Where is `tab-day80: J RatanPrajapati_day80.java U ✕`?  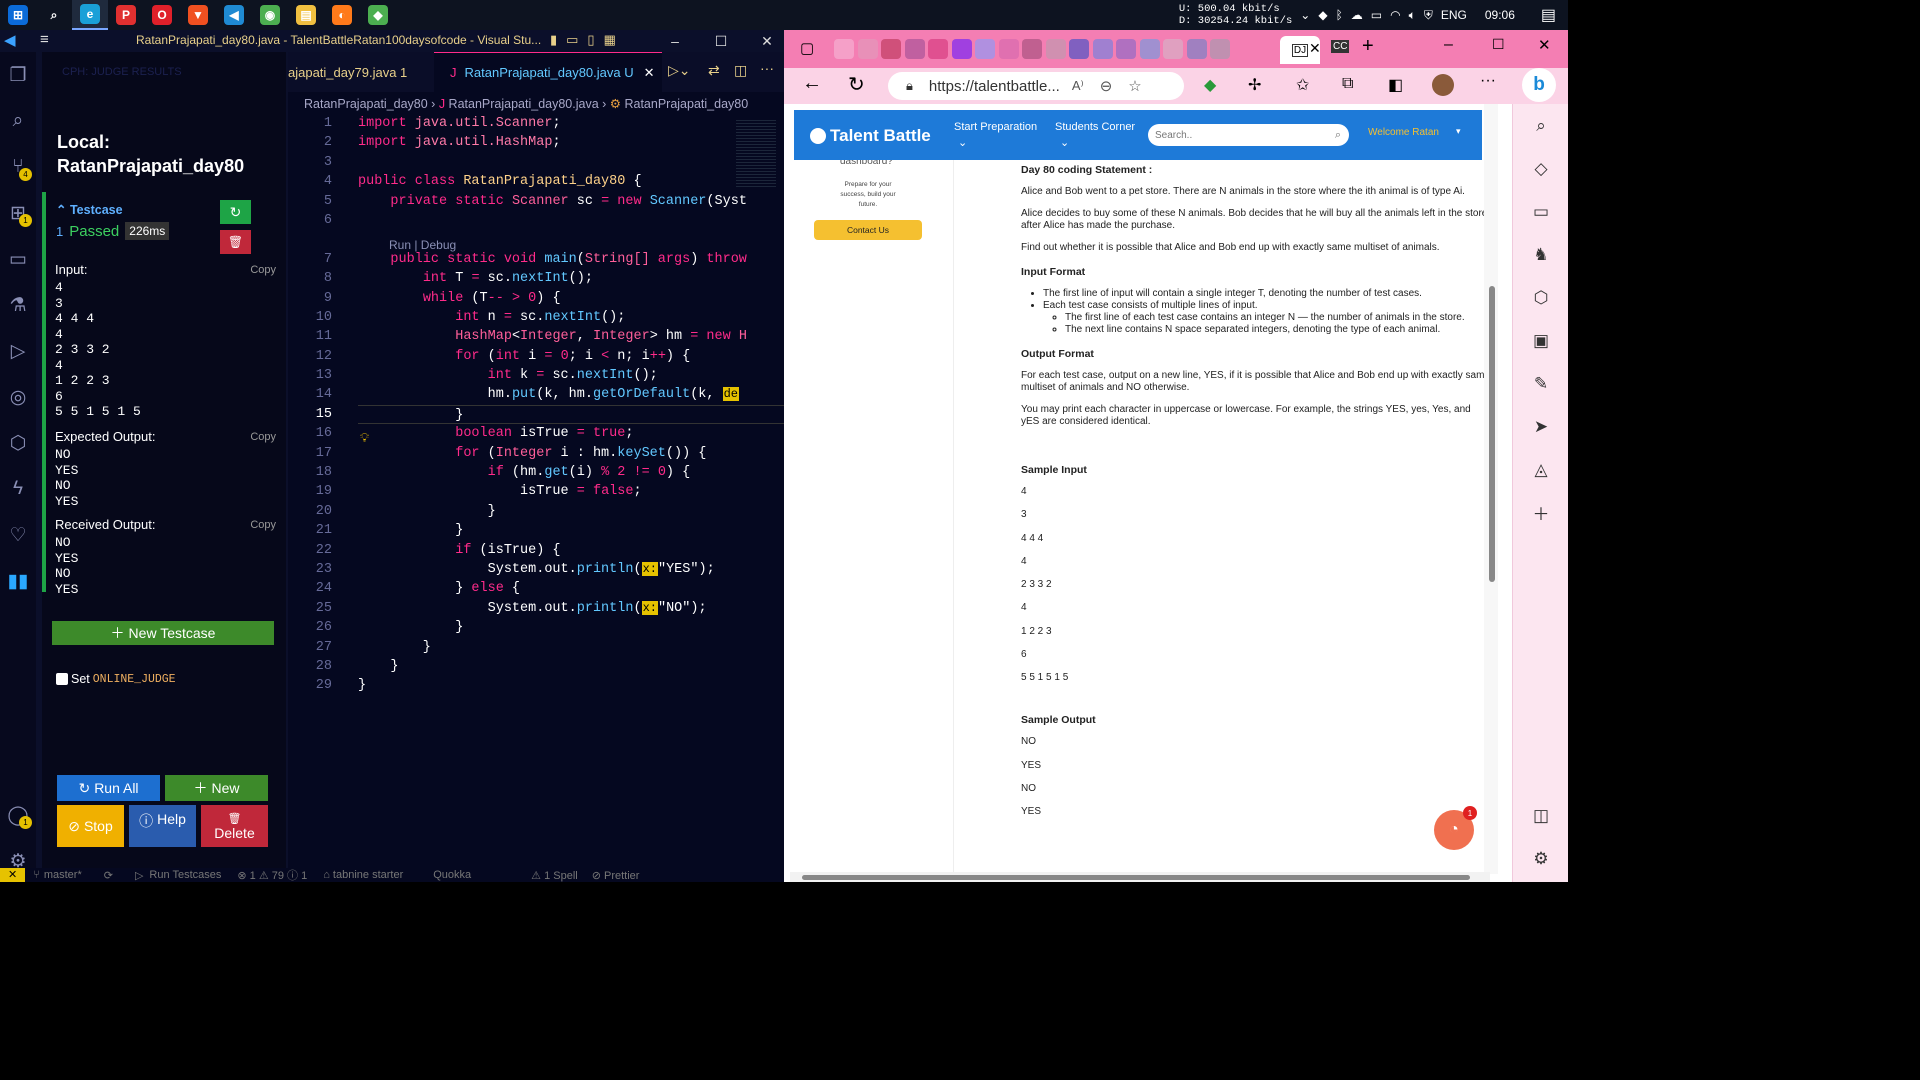
tab-day80: J RatanPrajapati_day80.java U ✕ is located at coordinates (548, 72).